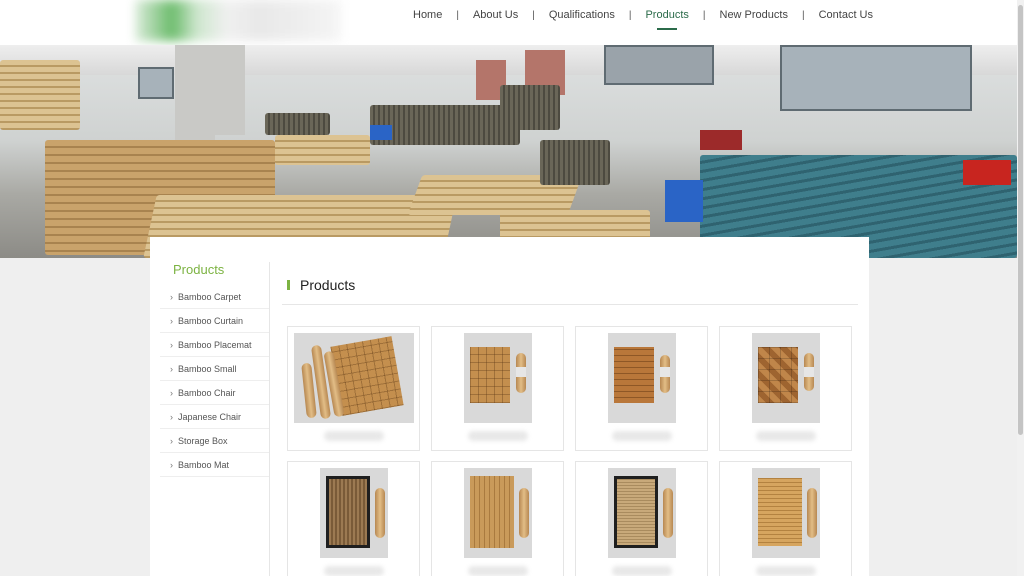 The image size is (1024, 576). I want to click on sidebar-item-label: Bamboo Placemat, so click(215, 345).